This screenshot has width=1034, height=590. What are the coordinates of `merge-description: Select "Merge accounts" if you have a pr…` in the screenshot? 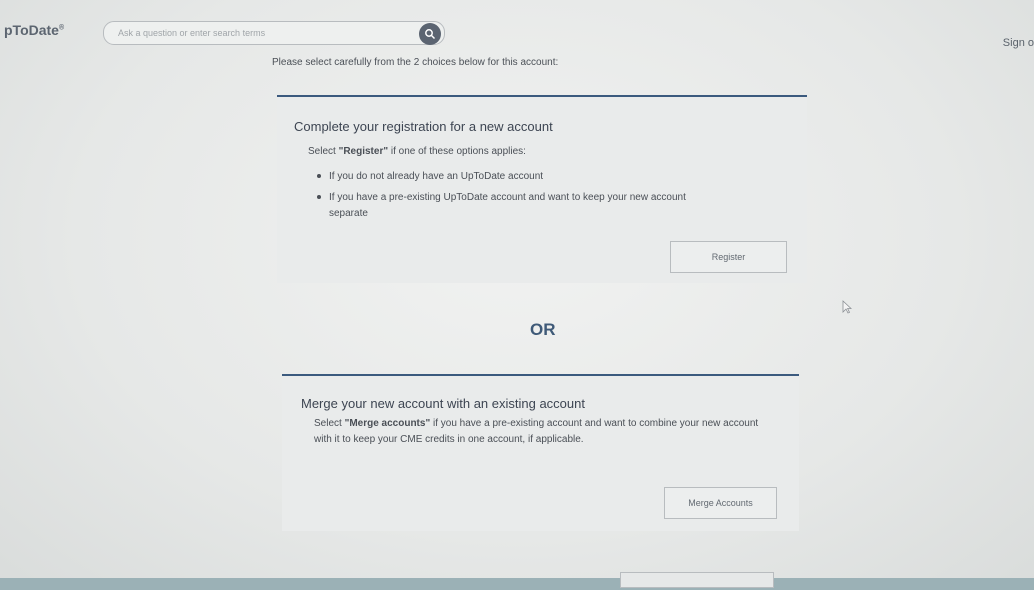 It's located at (536, 432).